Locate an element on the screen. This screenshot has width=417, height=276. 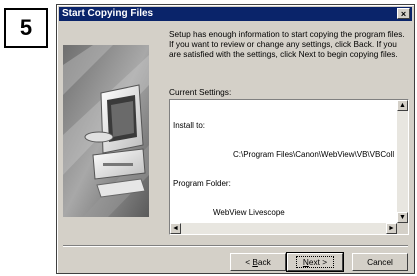
close-icon: × is located at coordinates (403, 14).